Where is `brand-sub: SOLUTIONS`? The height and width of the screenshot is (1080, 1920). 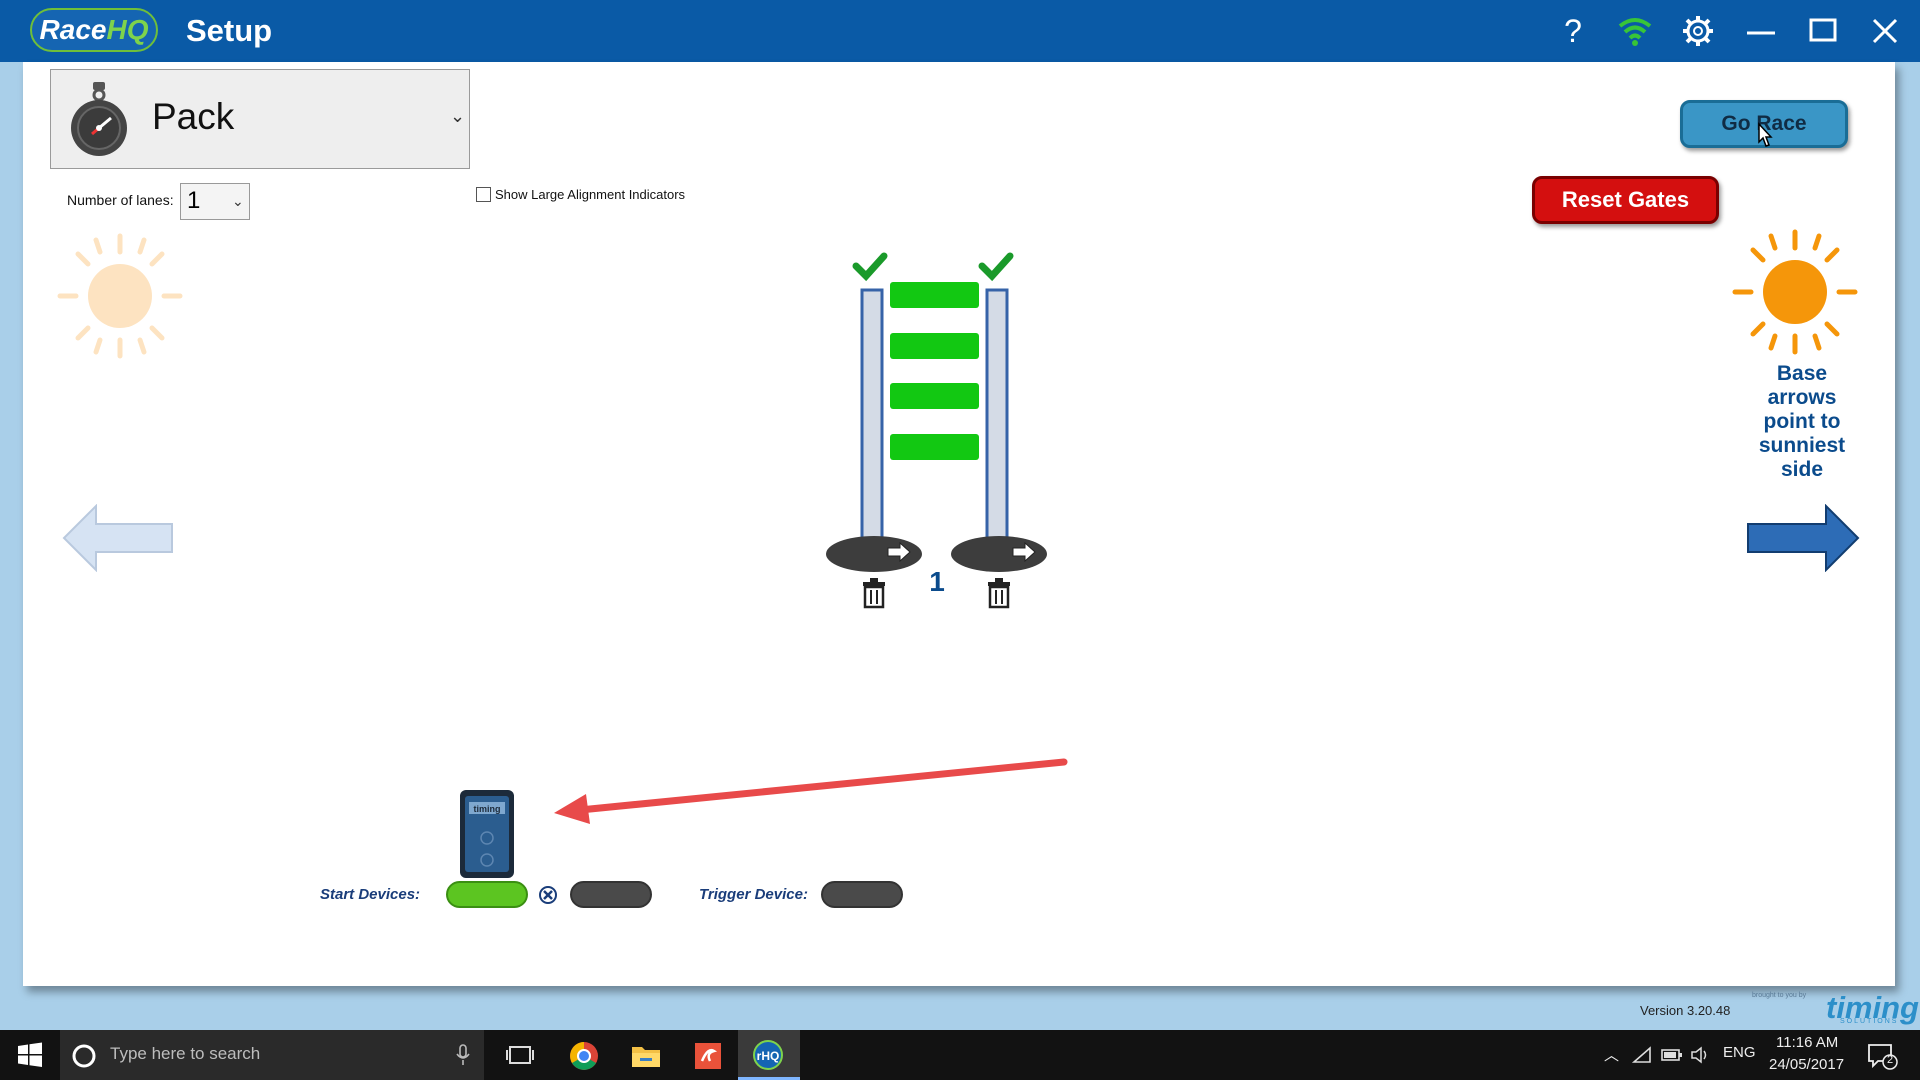
brand-sub: SOLUTIONS is located at coordinates (1869, 1021).